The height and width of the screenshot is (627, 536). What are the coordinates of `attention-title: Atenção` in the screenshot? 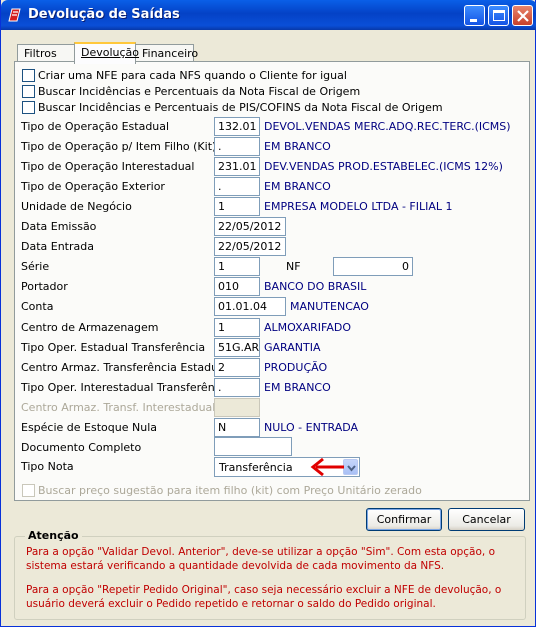 It's located at (53, 535).